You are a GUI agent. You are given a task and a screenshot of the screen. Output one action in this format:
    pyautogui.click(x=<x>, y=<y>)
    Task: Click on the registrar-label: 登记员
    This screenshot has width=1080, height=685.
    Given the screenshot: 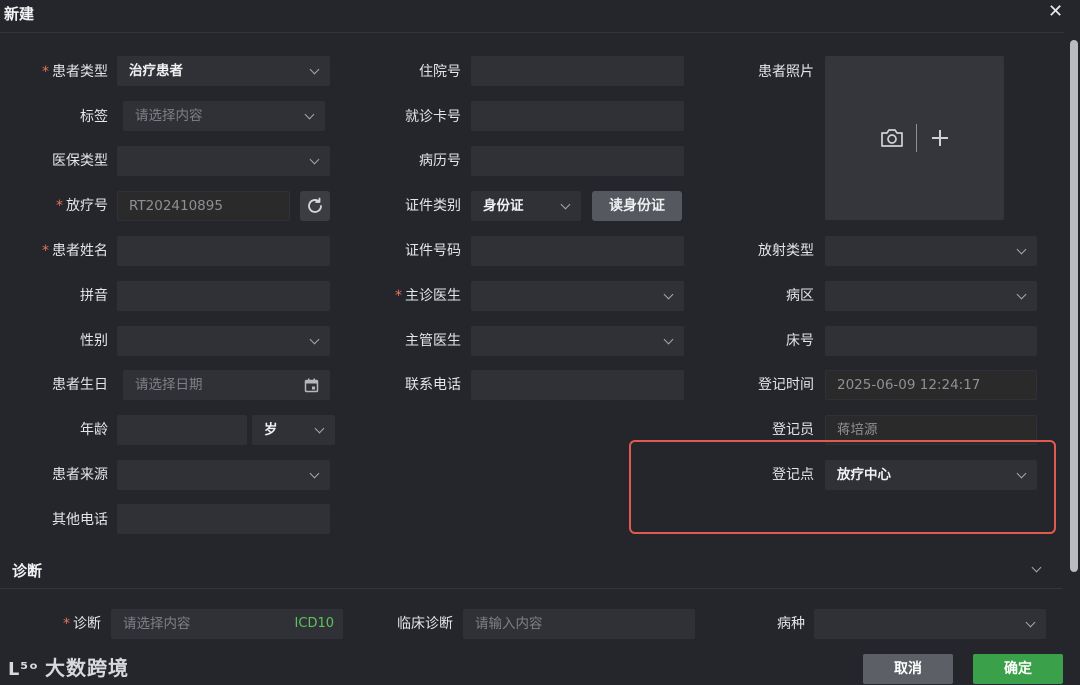 What is the action you would take?
    pyautogui.click(x=793, y=430)
    